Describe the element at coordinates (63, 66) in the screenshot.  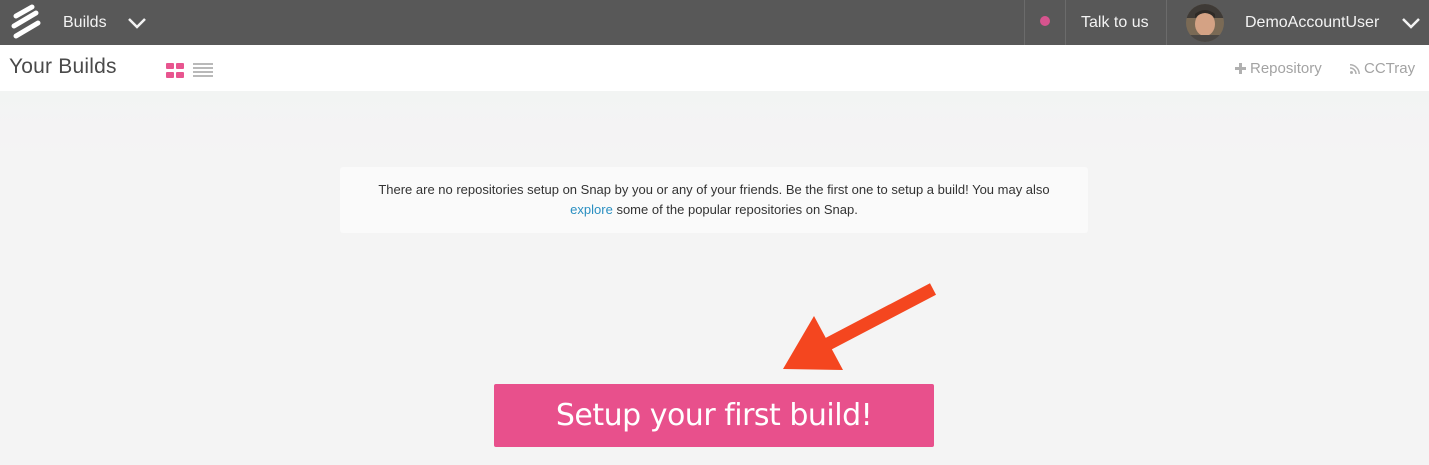
I see `page-title: Your Builds` at that location.